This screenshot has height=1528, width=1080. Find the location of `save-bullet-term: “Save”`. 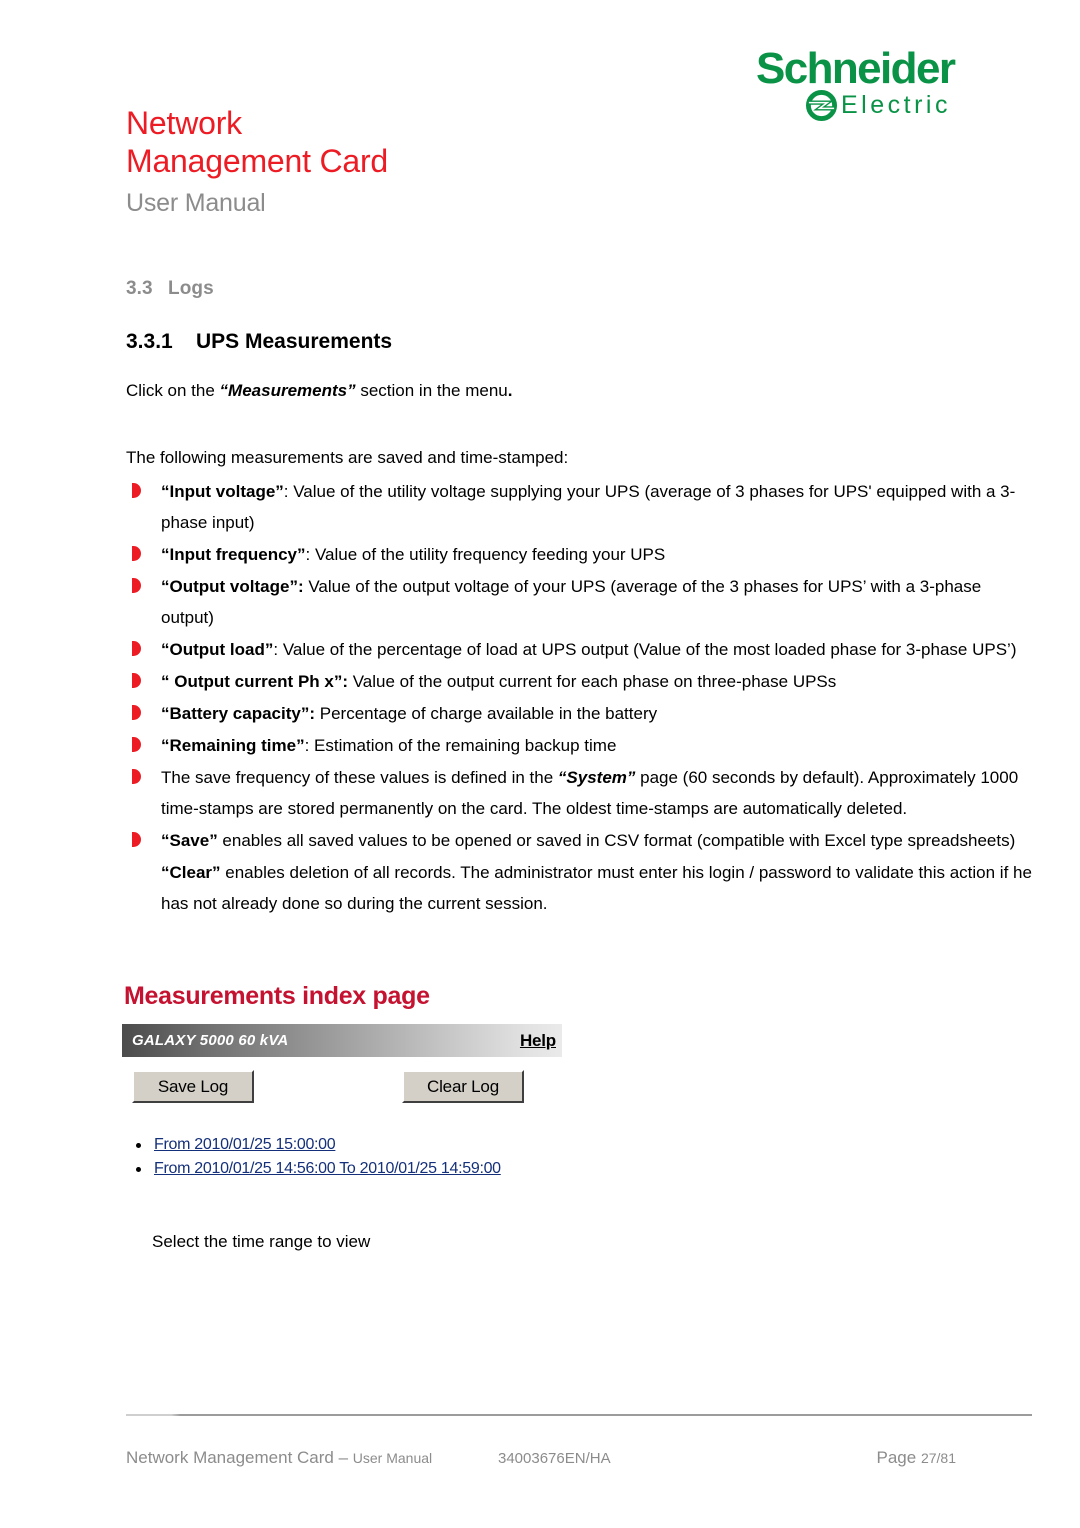

save-bullet-term: “Save” is located at coordinates (189, 840).